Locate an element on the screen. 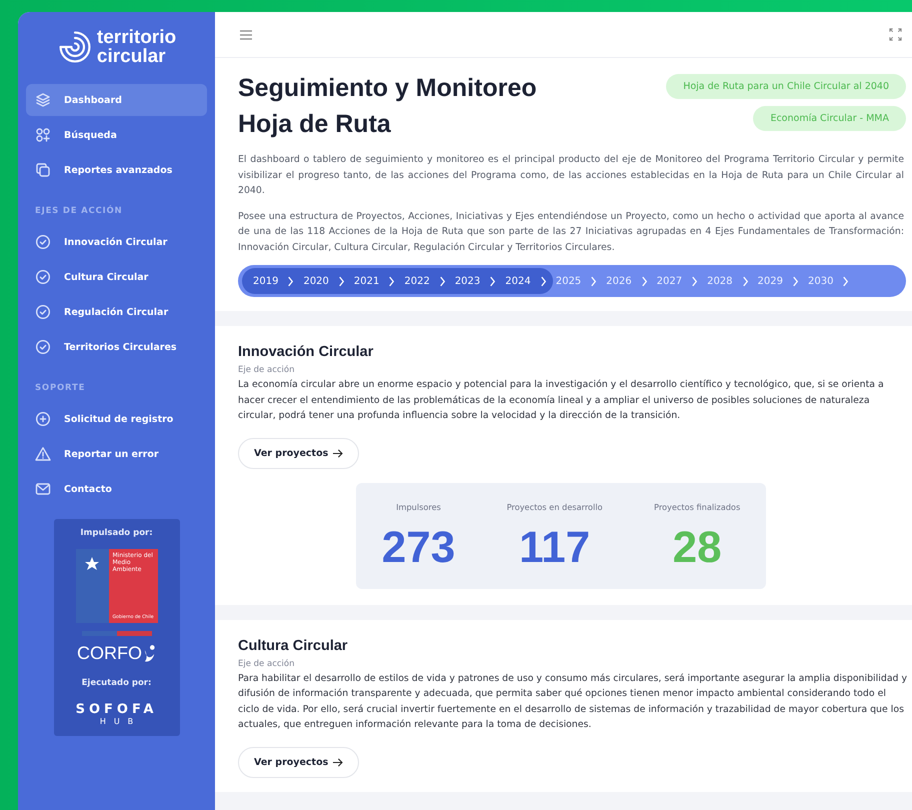 The width and height of the screenshot is (912, 810). sidebar-item: Innovación Circular is located at coordinates (116, 242).